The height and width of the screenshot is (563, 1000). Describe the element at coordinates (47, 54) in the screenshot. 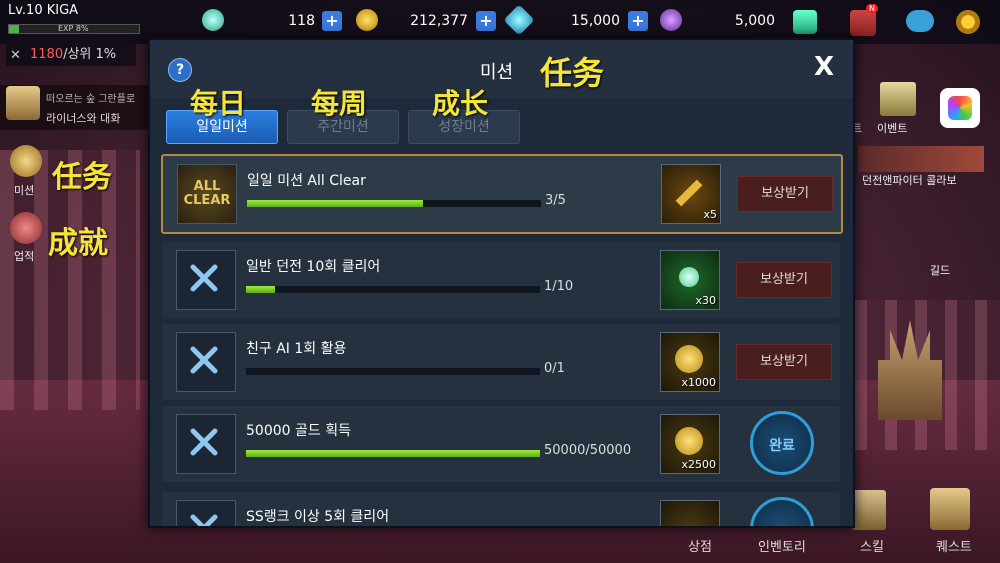

I see `rank-value: 1180` at that location.